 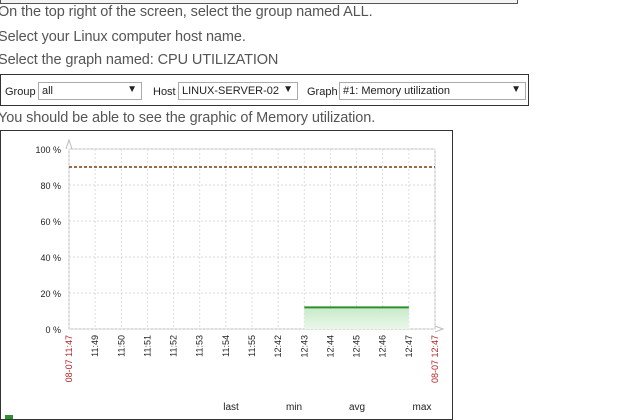 I want to click on y-tick-label: 40 %, so click(x=50, y=258).